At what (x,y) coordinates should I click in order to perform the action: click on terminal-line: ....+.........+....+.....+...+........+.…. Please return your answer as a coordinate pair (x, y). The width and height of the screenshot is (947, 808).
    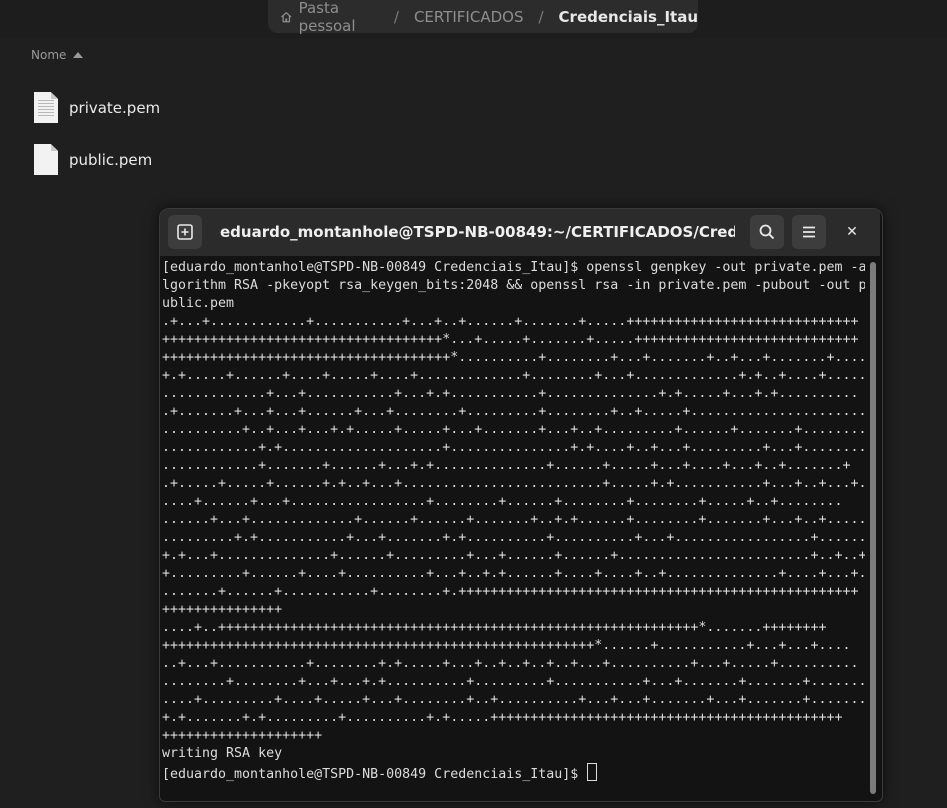
    Looking at the image, I should click on (513, 699).